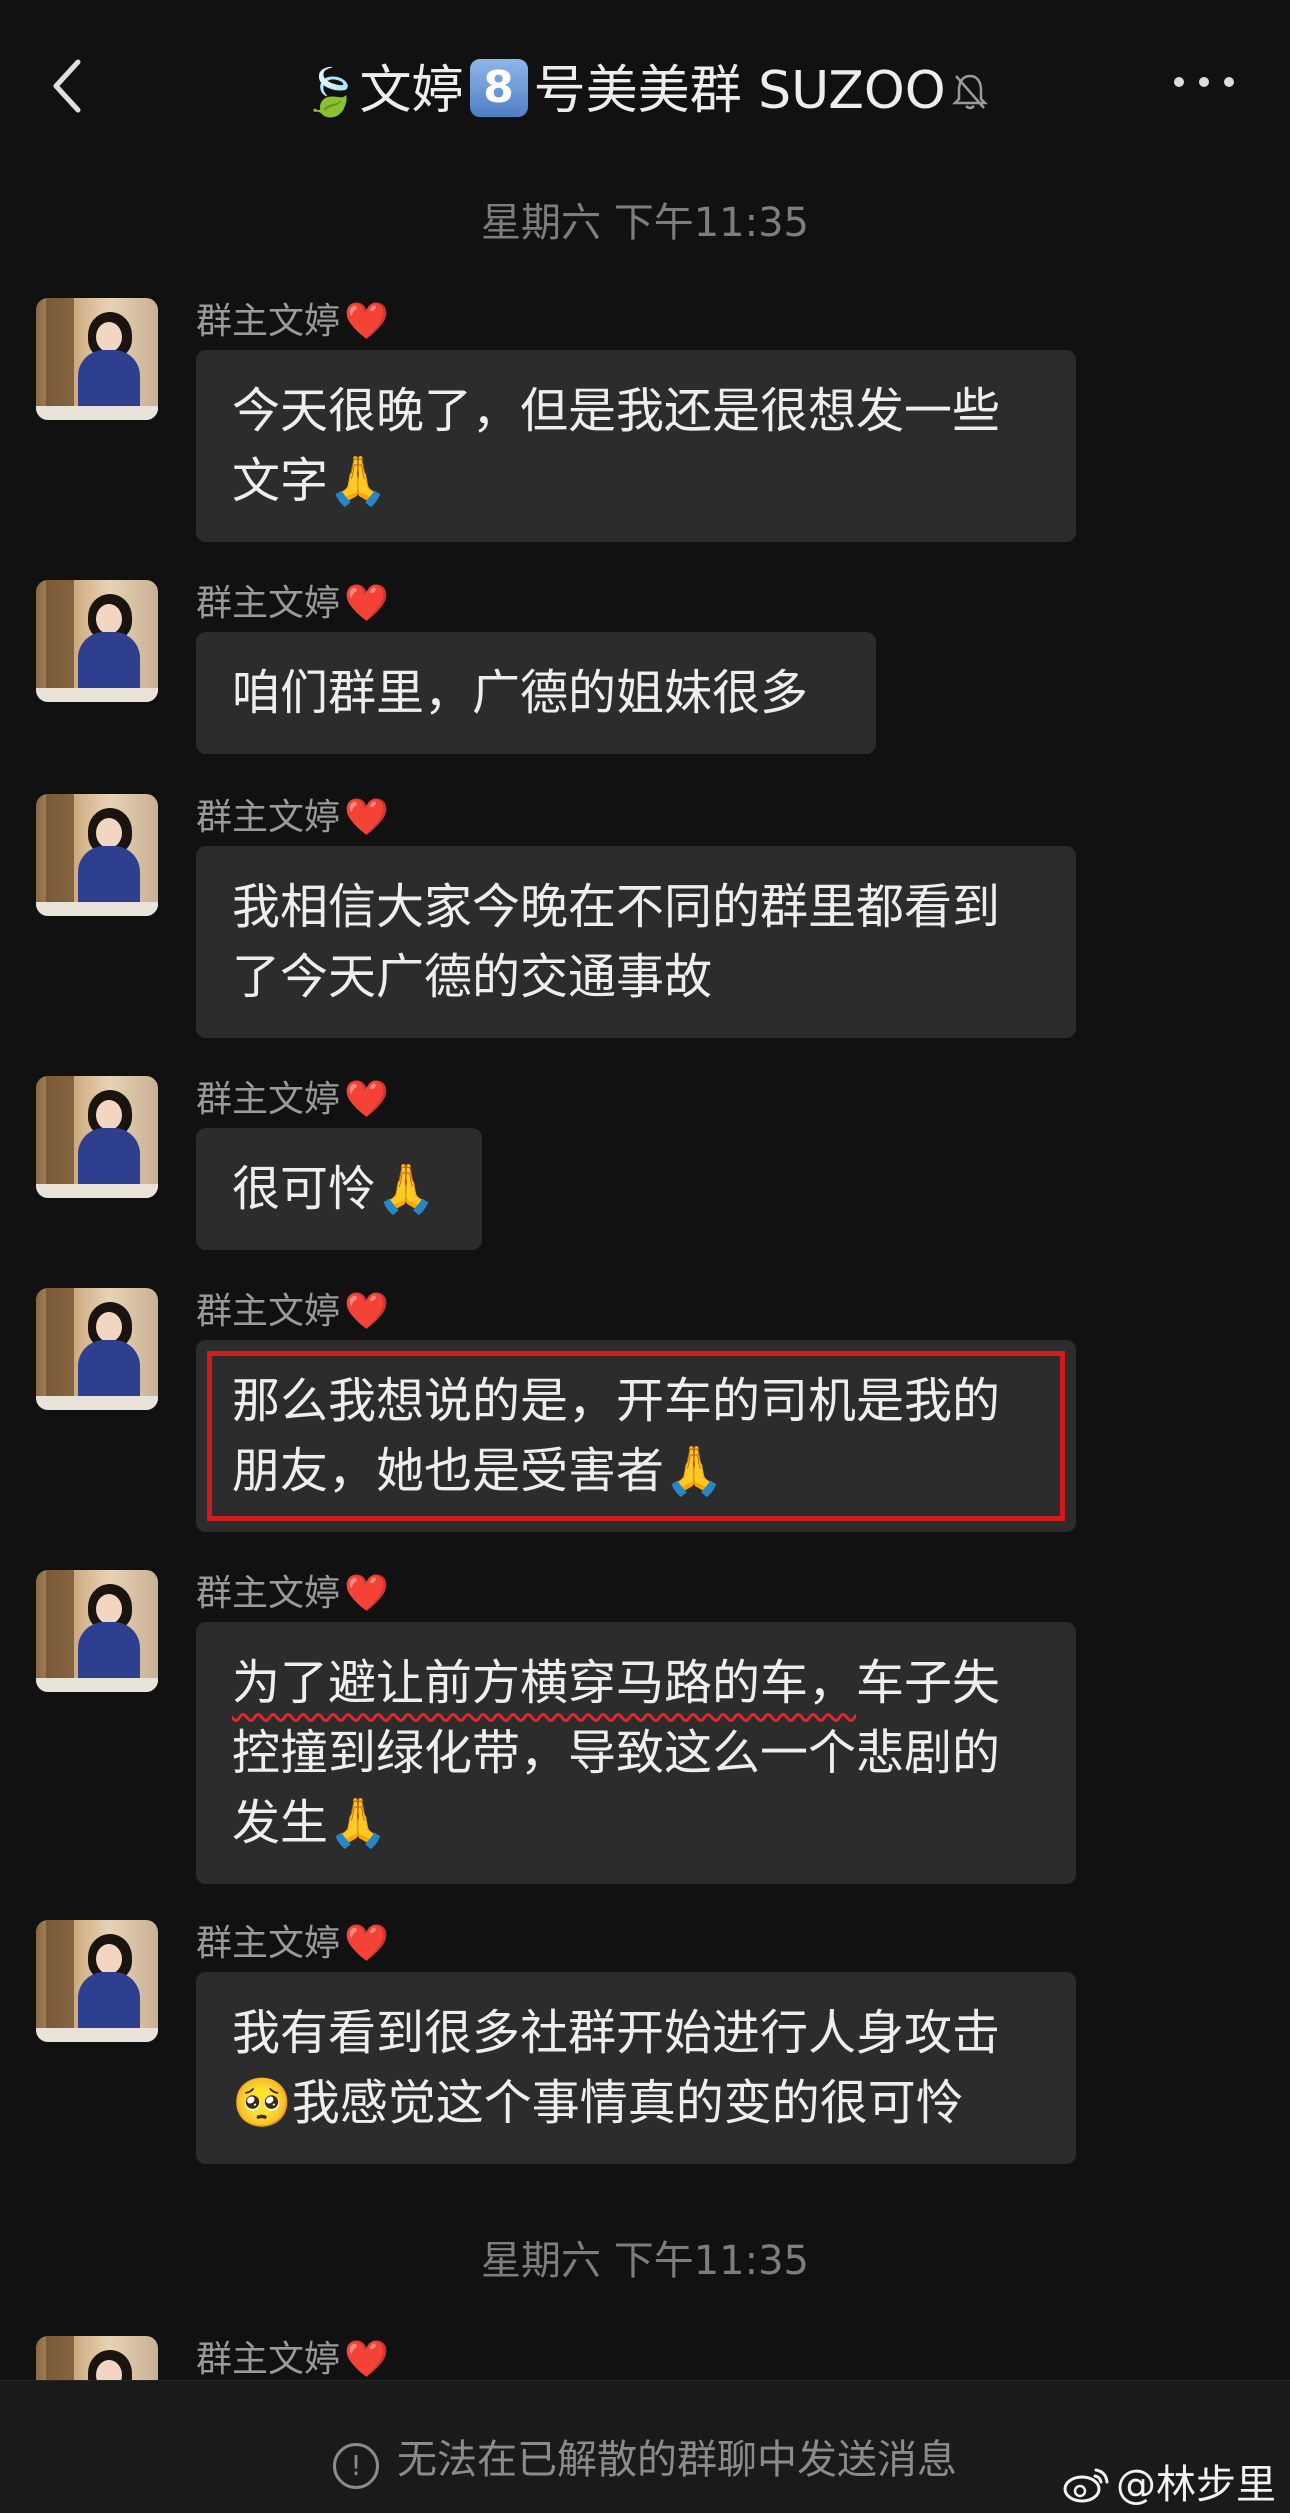 This screenshot has width=1290, height=2513. Describe the element at coordinates (616, 907) in the screenshot. I see `message-line: 我相信大家今晚在不同的群里都看到` at that location.